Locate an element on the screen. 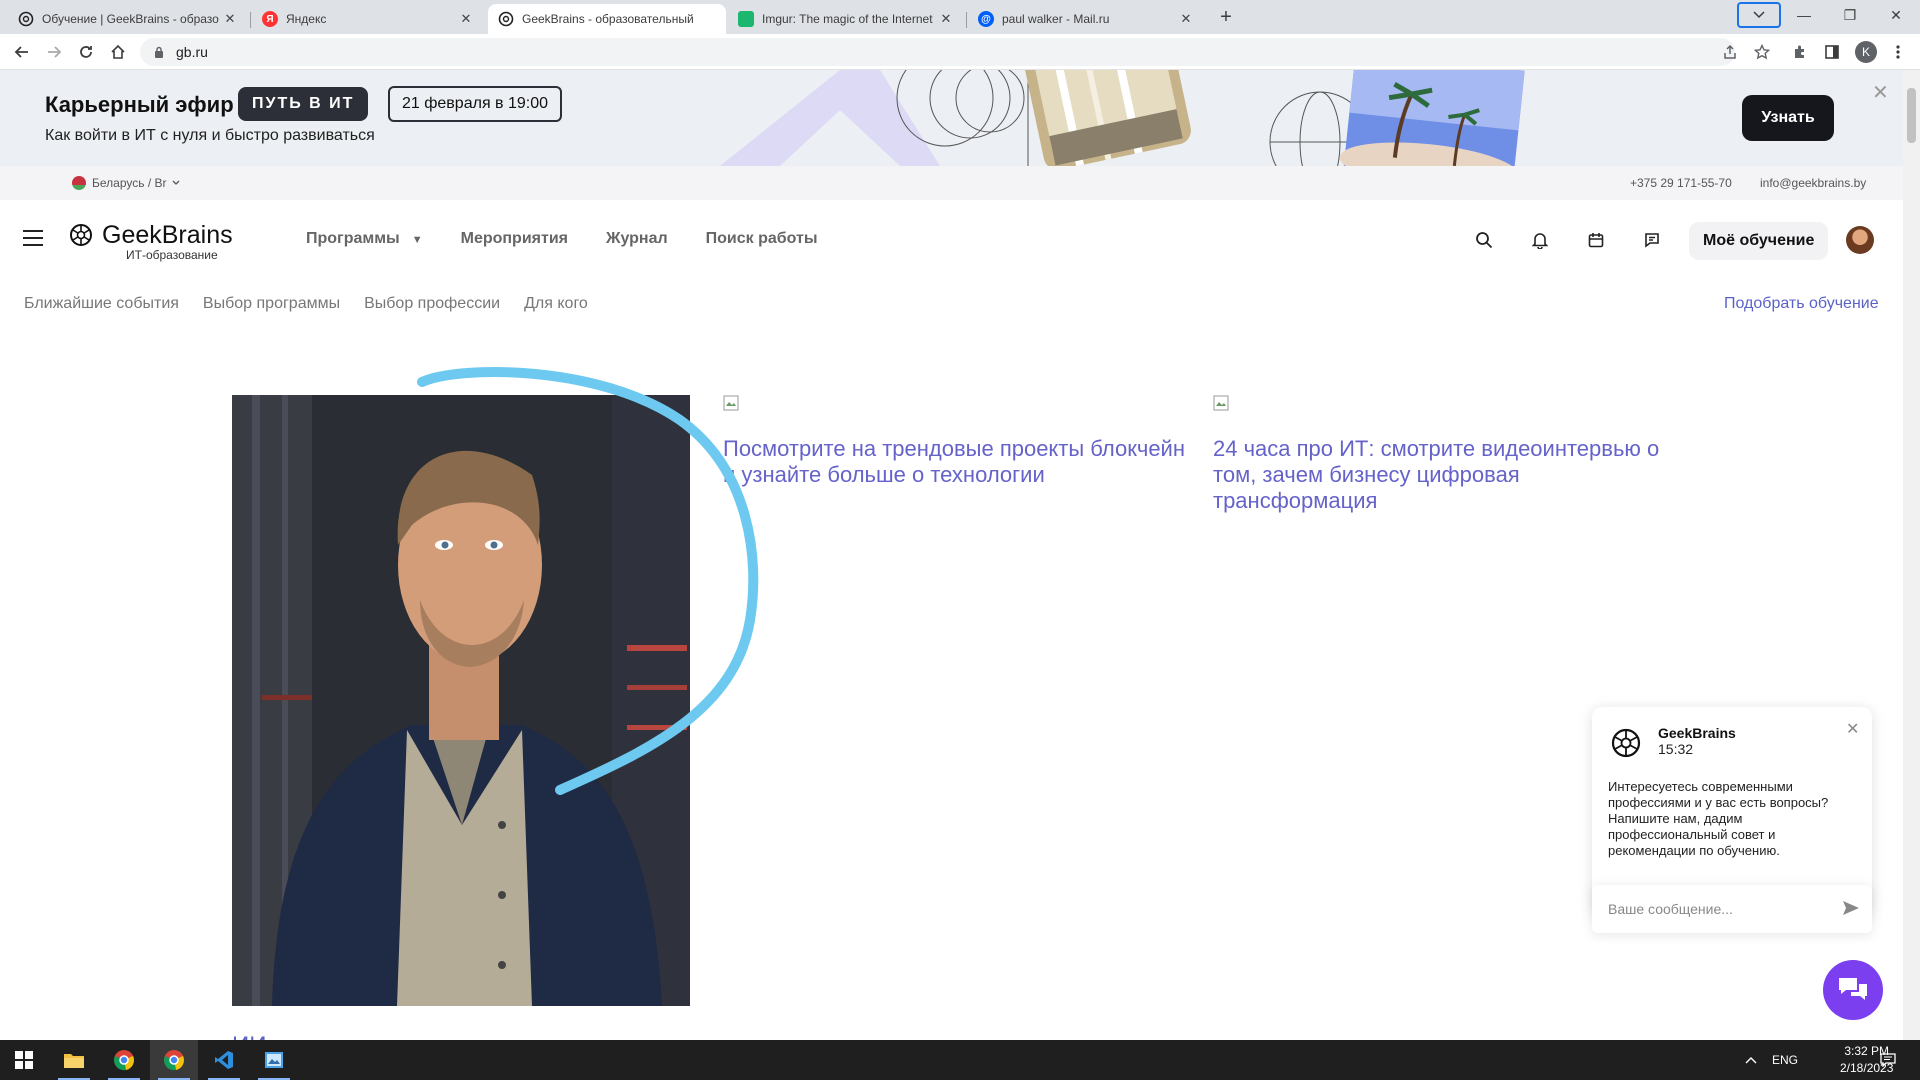 Image resolution: width=1920 pixels, height=1080 pixels. banner-date: 21 февраля в 19:00 is located at coordinates (475, 104).